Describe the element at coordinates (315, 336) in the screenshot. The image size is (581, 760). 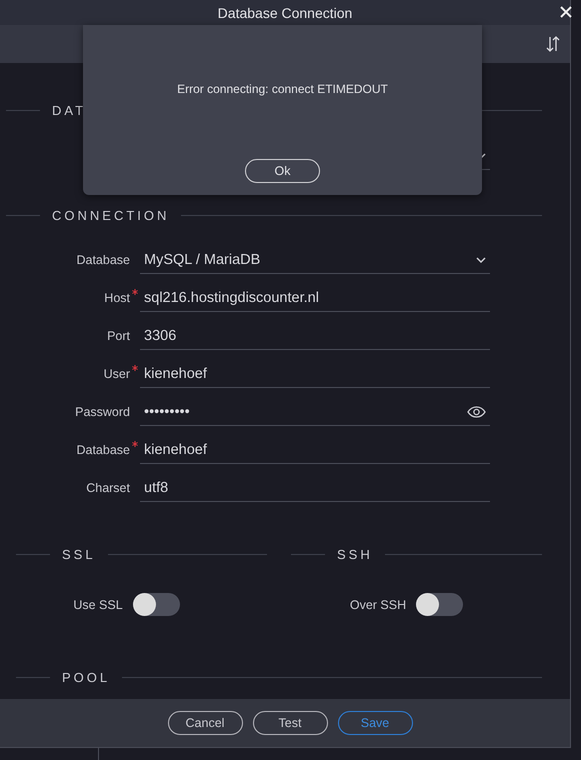
I see `input-field: 3306` at that location.